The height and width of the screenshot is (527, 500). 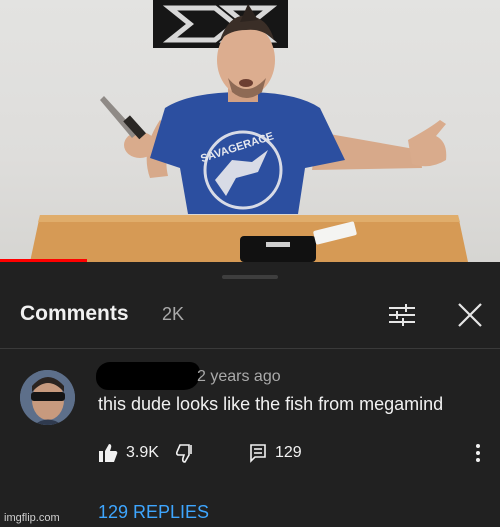 What do you see at coordinates (148, 376) in the screenshot?
I see `redacted-author-name` at bounding box center [148, 376].